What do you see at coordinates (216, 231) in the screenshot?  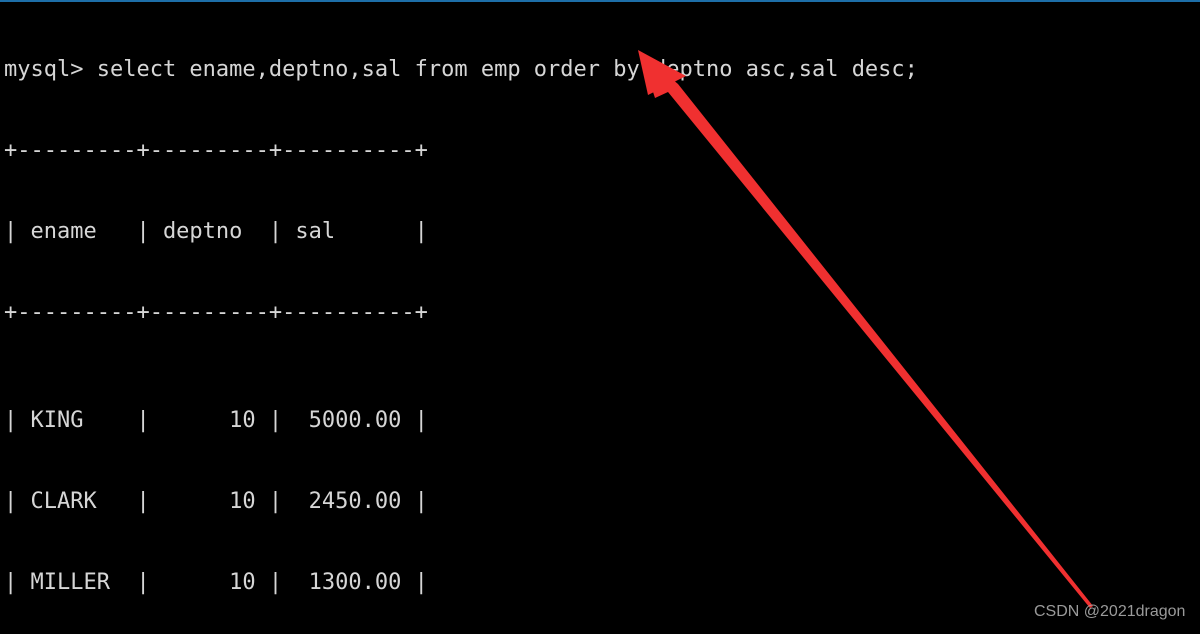 I see `table-header-row: | ename | deptno | sal |` at bounding box center [216, 231].